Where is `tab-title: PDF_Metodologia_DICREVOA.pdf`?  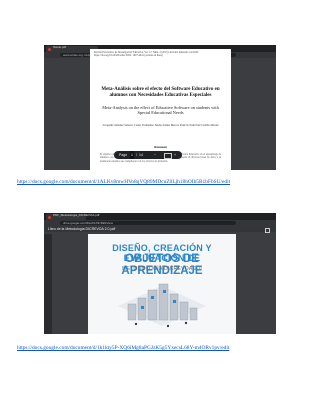 tab-title: PDF_Metodologia_DICREVOA.pdf is located at coordinates (76, 215).